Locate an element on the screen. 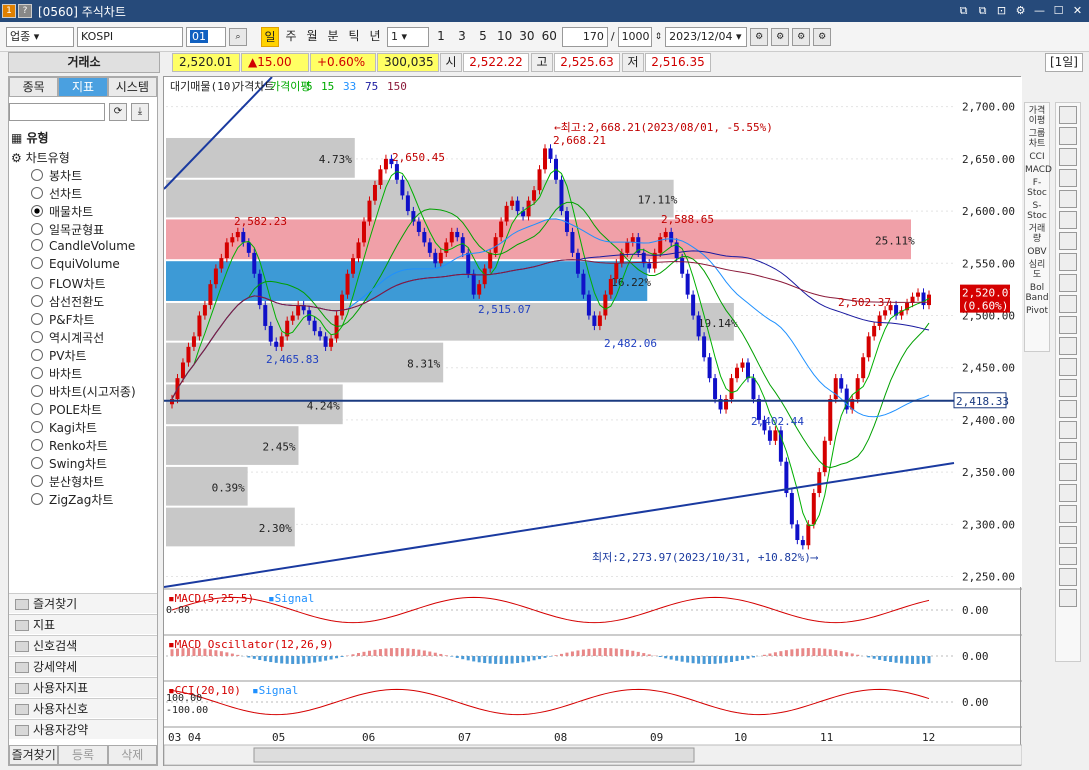 This screenshot has width=1089, height=770. chart-type-option: CandleVolume is located at coordinates (83, 246).